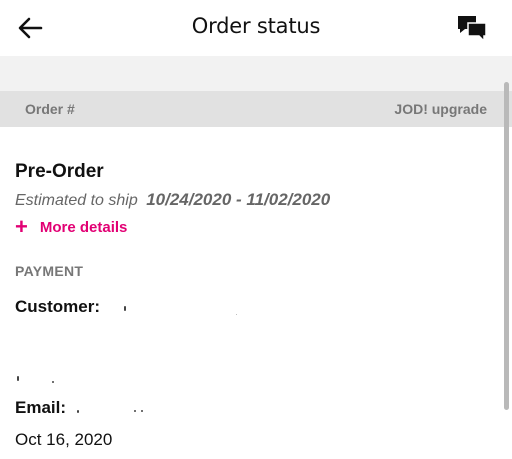  Describe the element at coordinates (506, 246) in the screenshot. I see `scrollbar` at that location.